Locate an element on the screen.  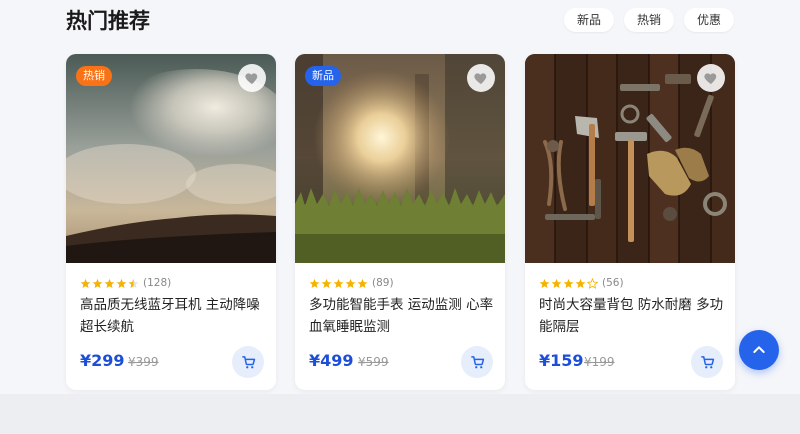
original-price: ¥599 is located at coordinates (373, 362).